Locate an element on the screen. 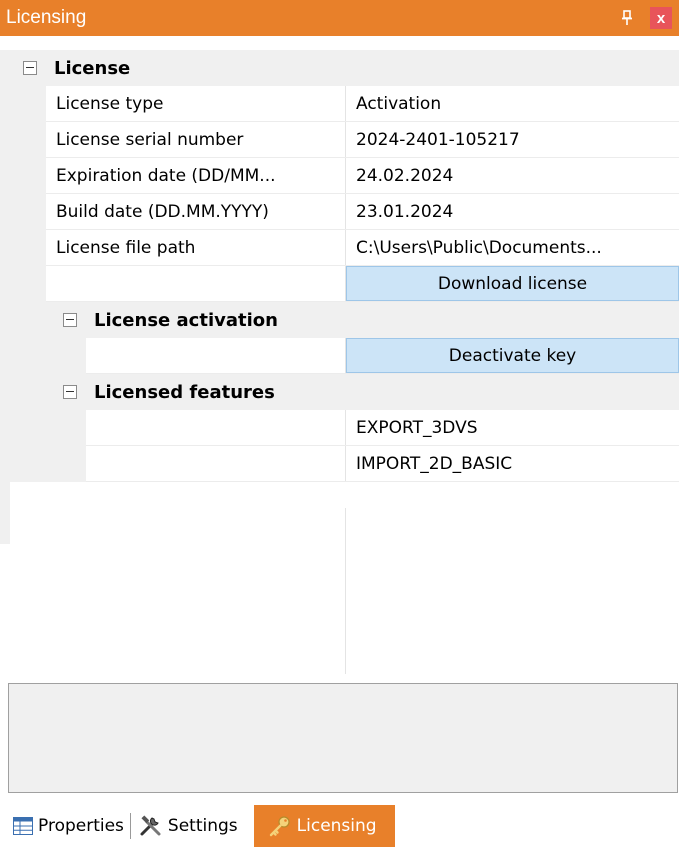 The width and height of the screenshot is (679, 847). tab-properties: Properties is located at coordinates (65, 826).